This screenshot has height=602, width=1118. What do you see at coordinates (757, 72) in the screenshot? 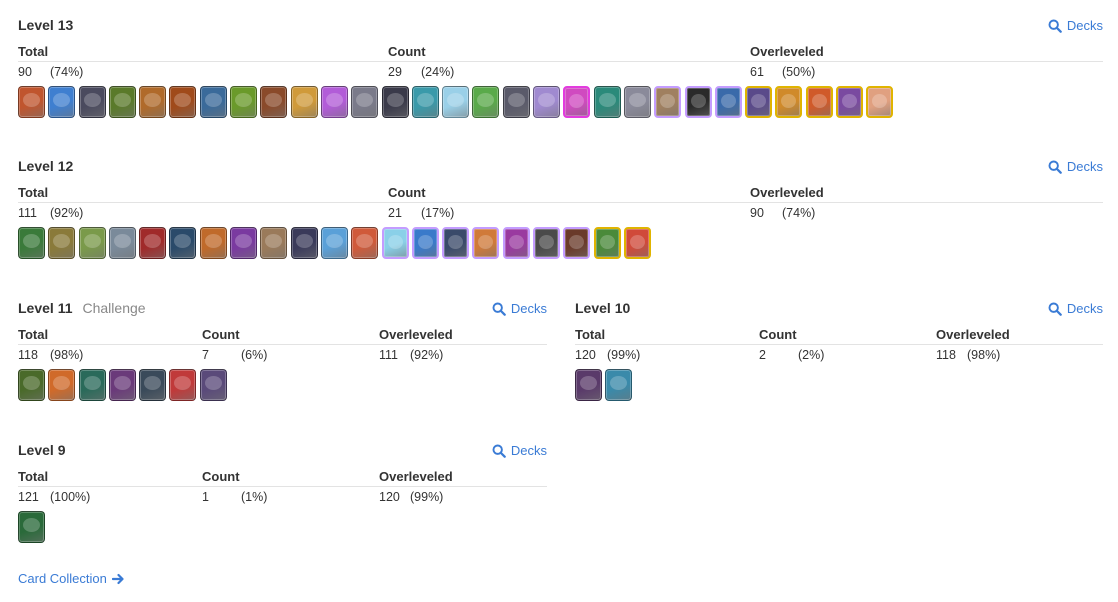
I see `overleveled-value: 61` at bounding box center [757, 72].